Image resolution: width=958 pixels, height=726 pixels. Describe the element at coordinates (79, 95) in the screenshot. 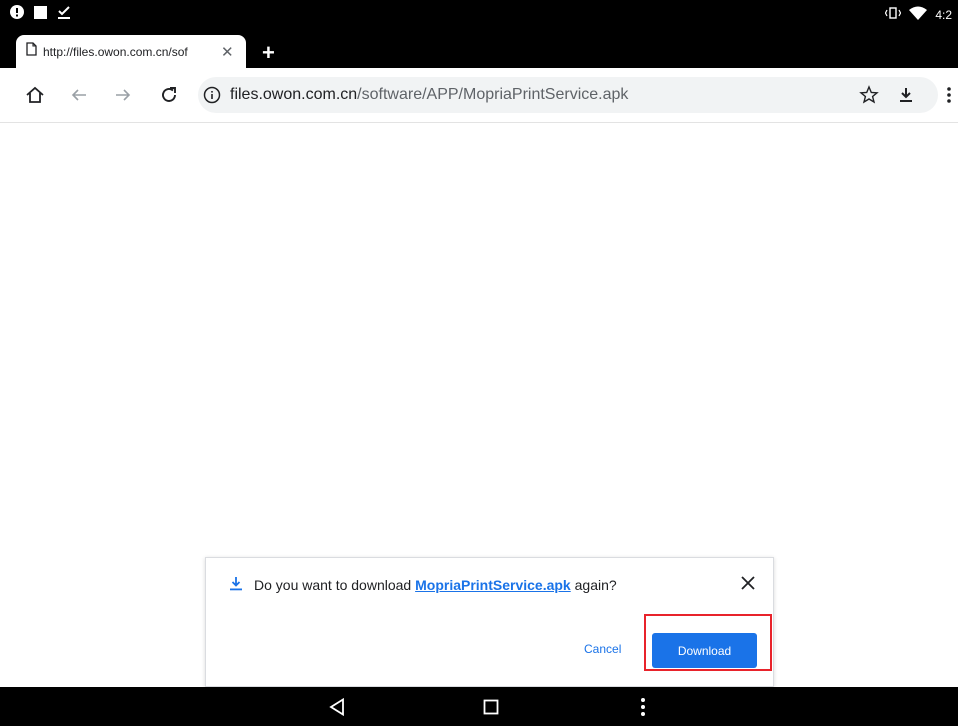

I see `back-icon` at that location.